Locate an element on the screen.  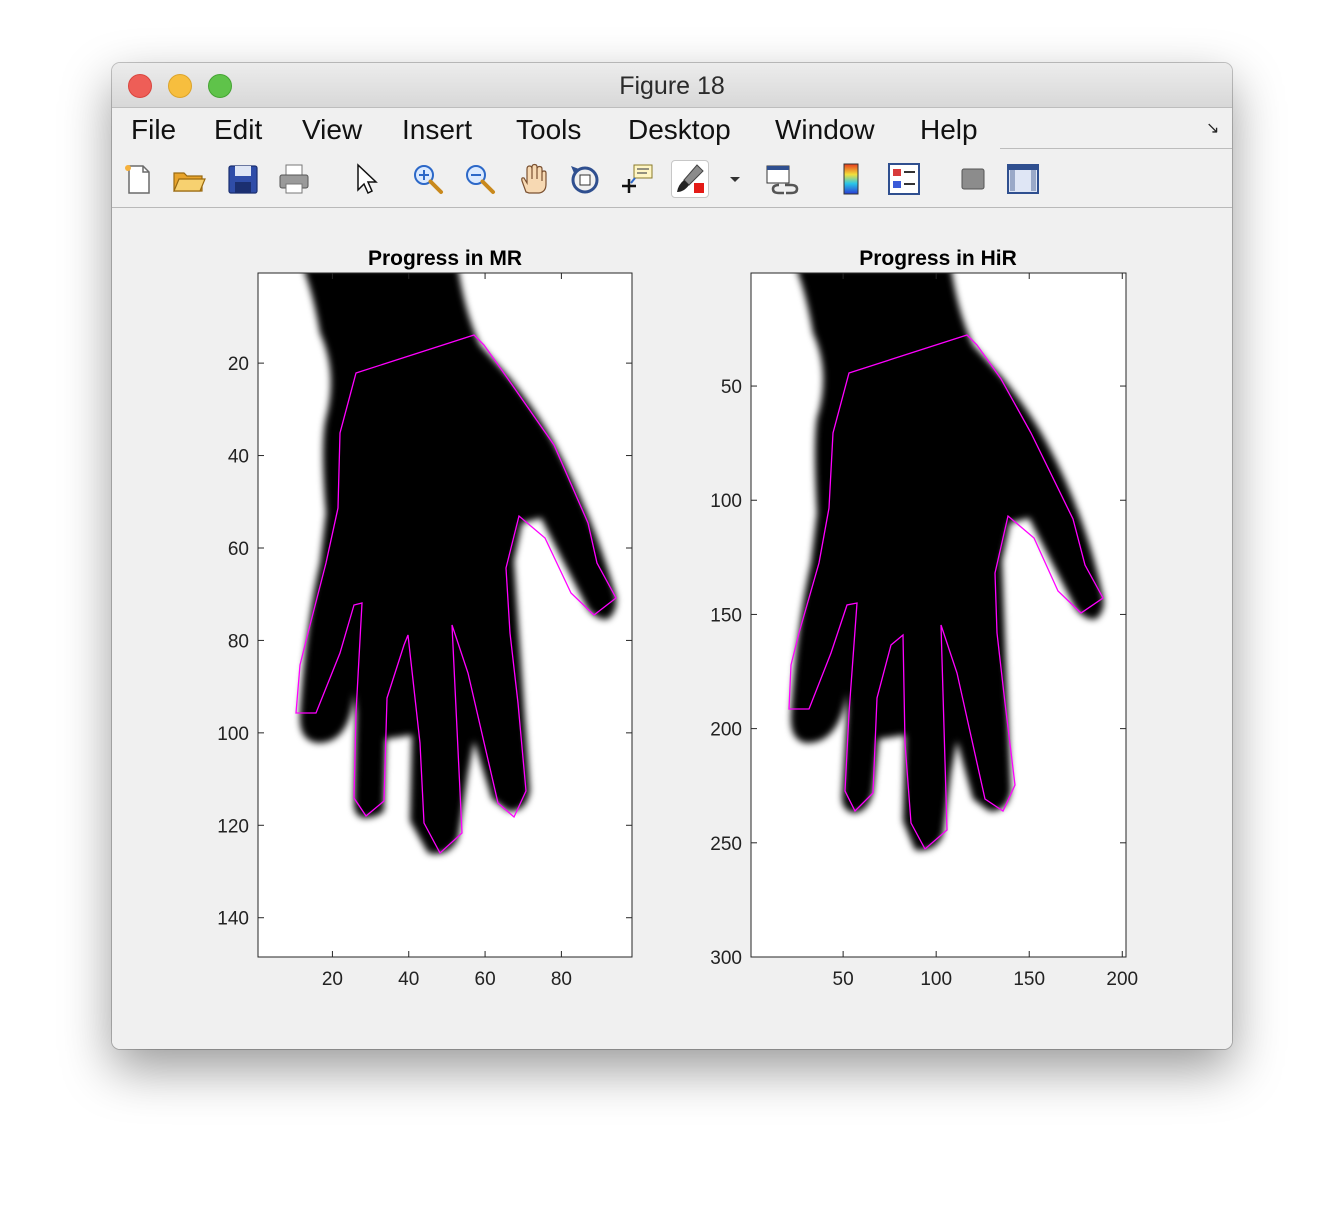
mr-xtick-label-1: 40 is located at coordinates (408, 979).